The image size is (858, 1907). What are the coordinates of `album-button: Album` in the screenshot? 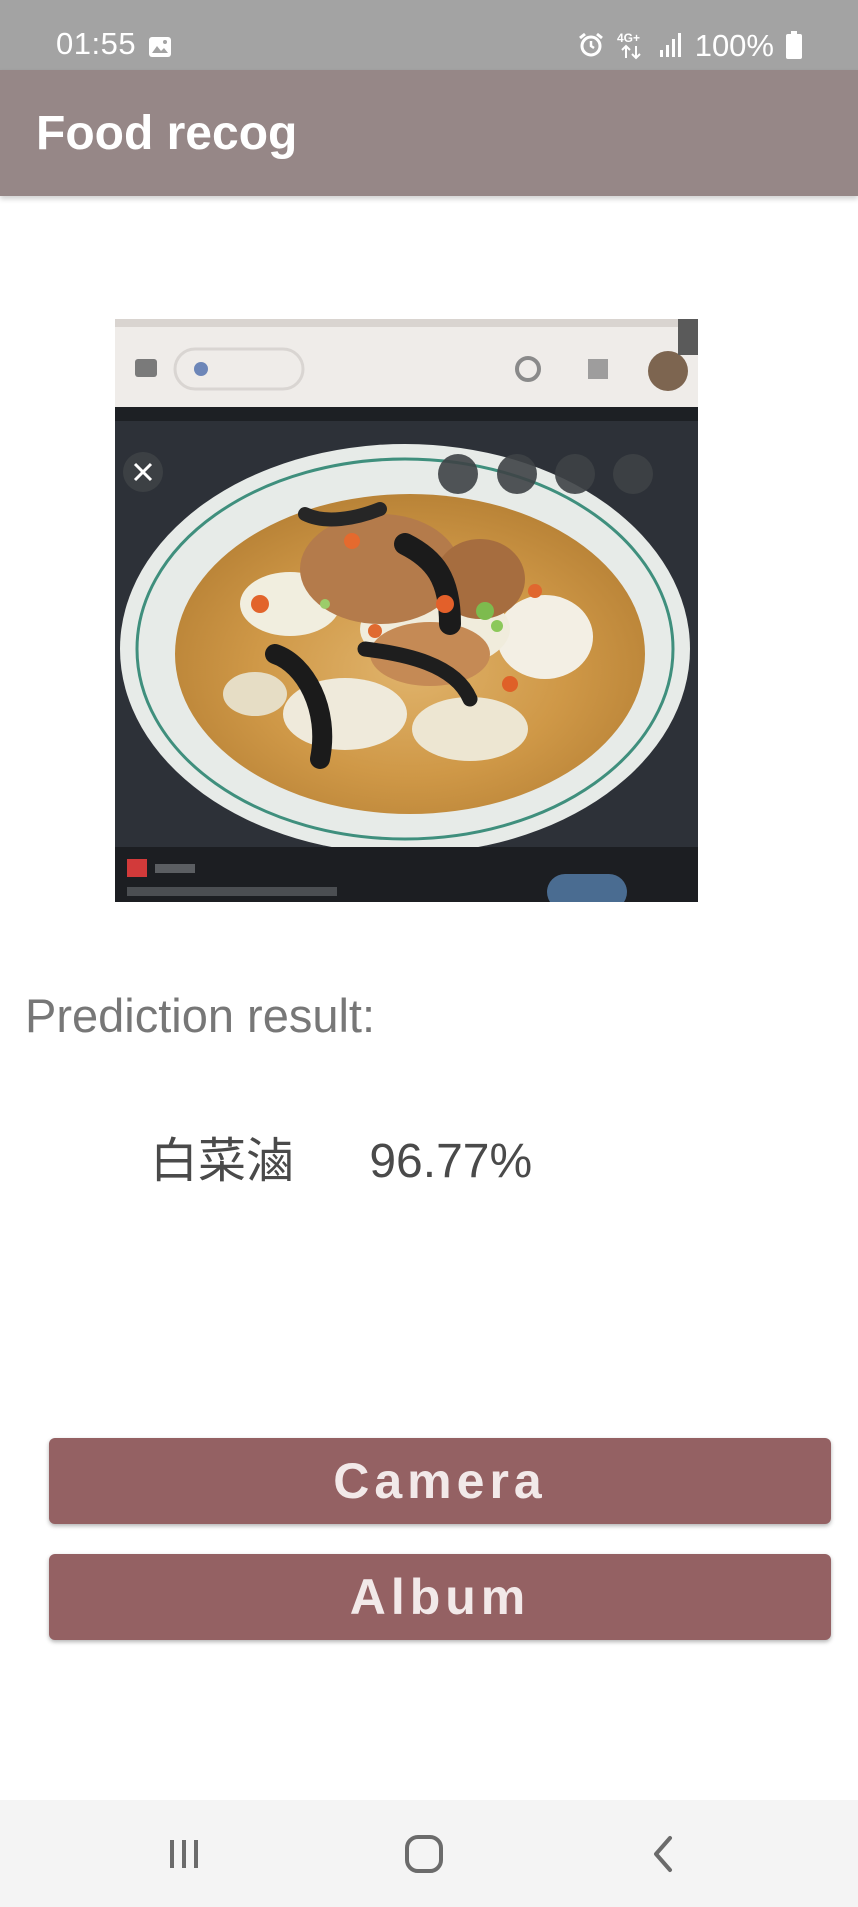 It's located at (440, 1597).